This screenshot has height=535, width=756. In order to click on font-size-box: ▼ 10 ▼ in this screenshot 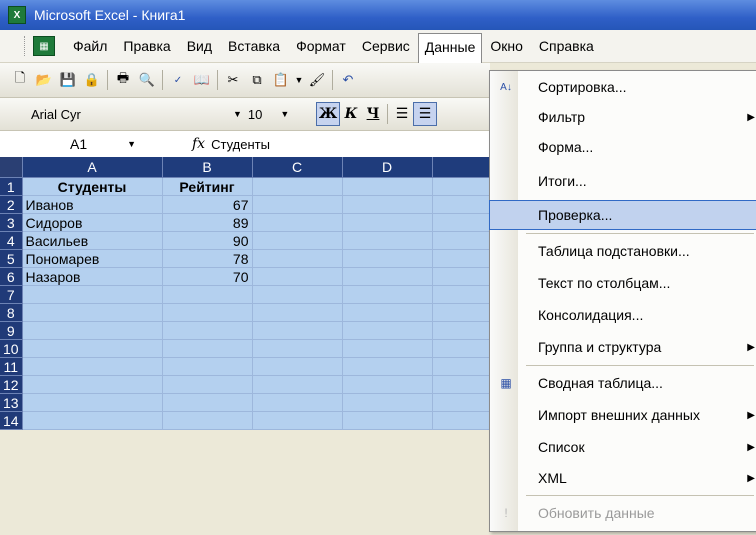, I will do `click(268, 114)`.